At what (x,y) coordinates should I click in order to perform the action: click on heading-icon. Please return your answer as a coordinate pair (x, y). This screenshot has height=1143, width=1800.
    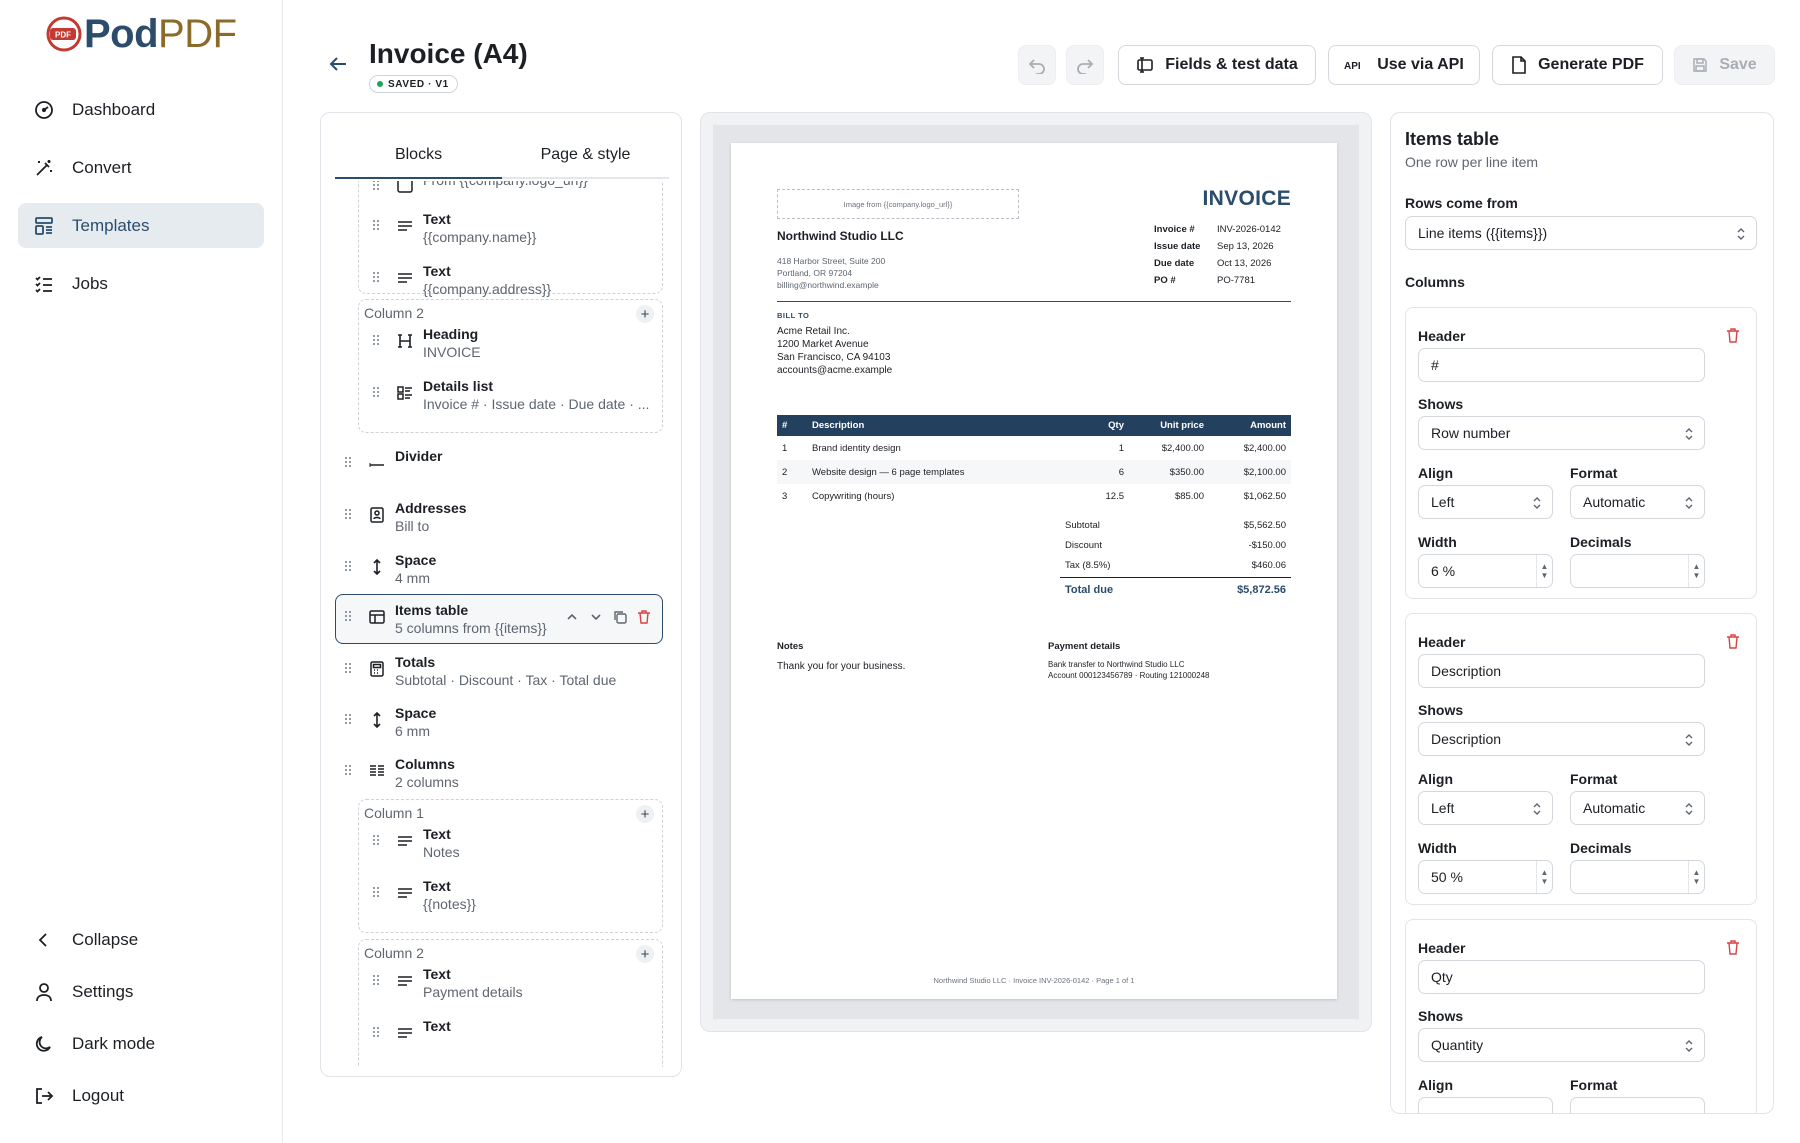
    Looking at the image, I should click on (405, 341).